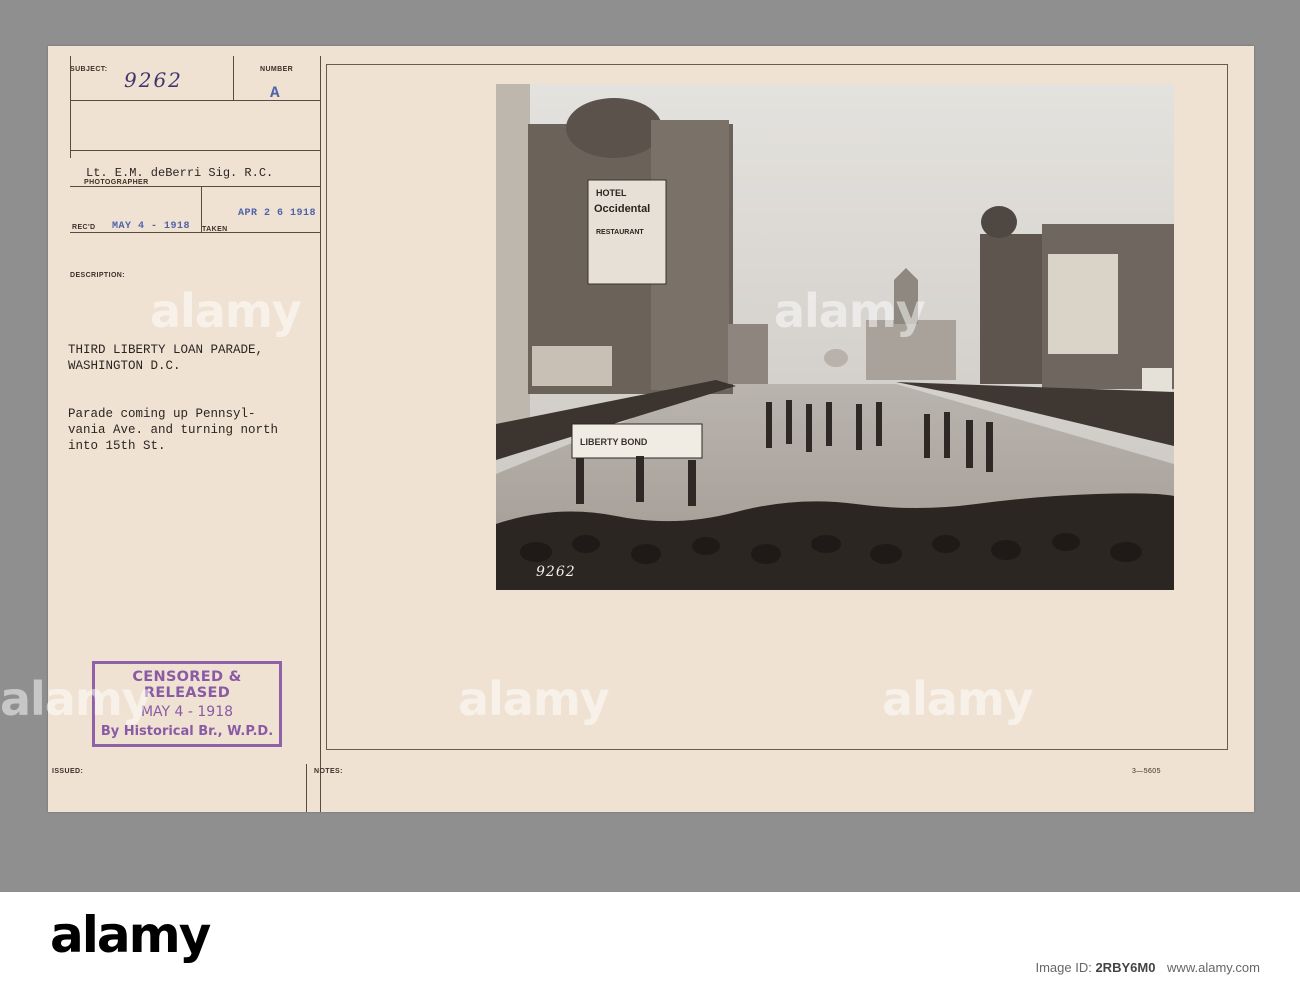  Describe the element at coordinates (277, 69) in the screenshot. I see `number-label: NUMBER` at that location.